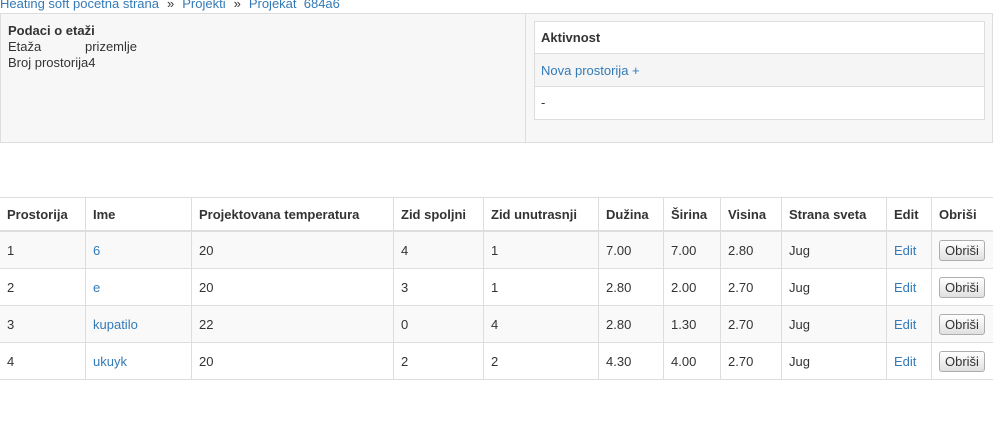 Image resolution: width=1000 pixels, height=435 pixels. What do you see at coordinates (438, 214) in the screenshot?
I see `column-header: Zid spoljni` at bounding box center [438, 214].